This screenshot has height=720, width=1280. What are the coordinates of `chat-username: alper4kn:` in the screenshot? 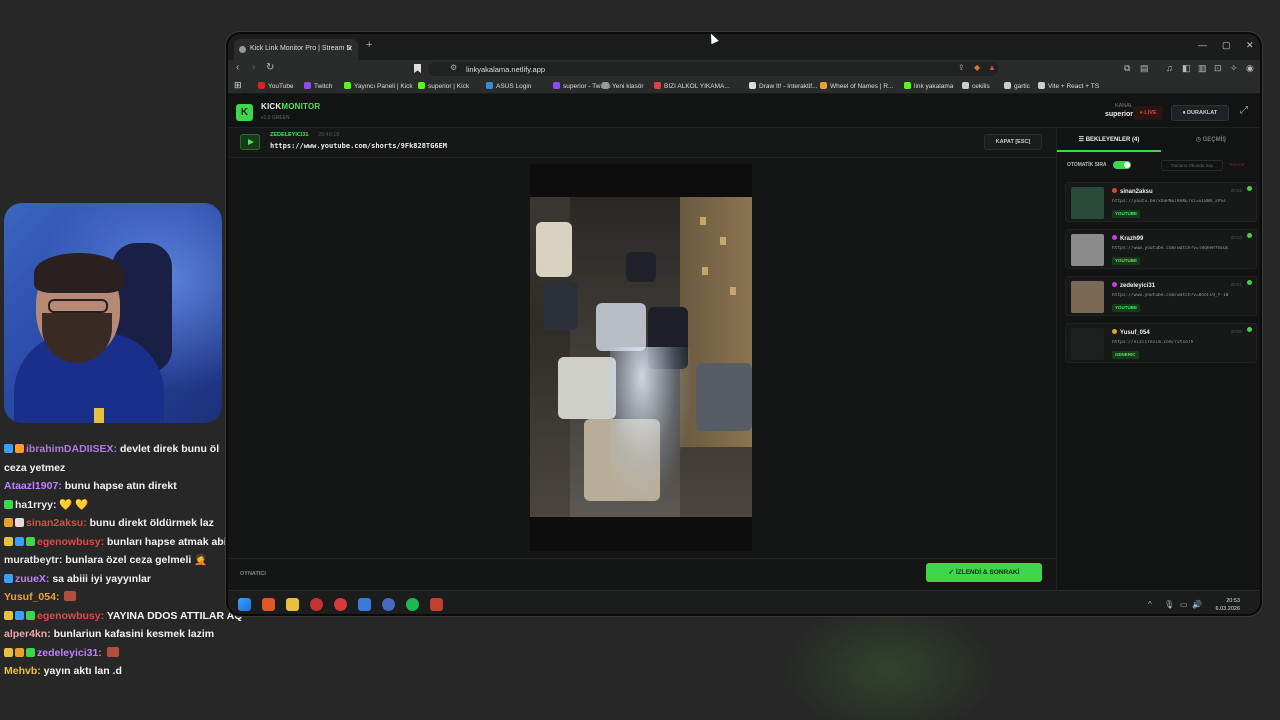 It's located at (27, 634).